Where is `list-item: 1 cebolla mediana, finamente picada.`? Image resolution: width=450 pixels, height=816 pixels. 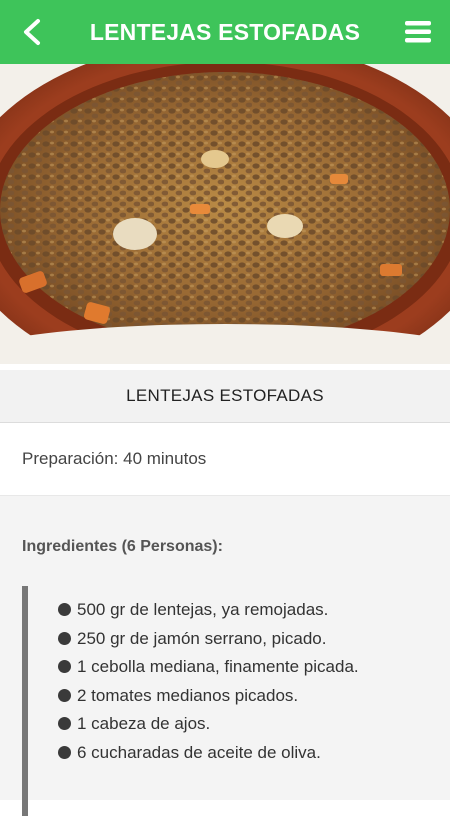
list-item: 1 cebolla mediana, finamente picada. is located at coordinates (249, 667).